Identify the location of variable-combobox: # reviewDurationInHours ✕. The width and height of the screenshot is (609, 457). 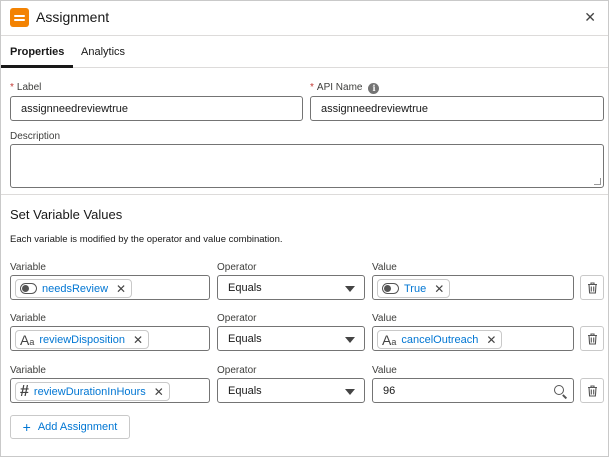
(110, 390).